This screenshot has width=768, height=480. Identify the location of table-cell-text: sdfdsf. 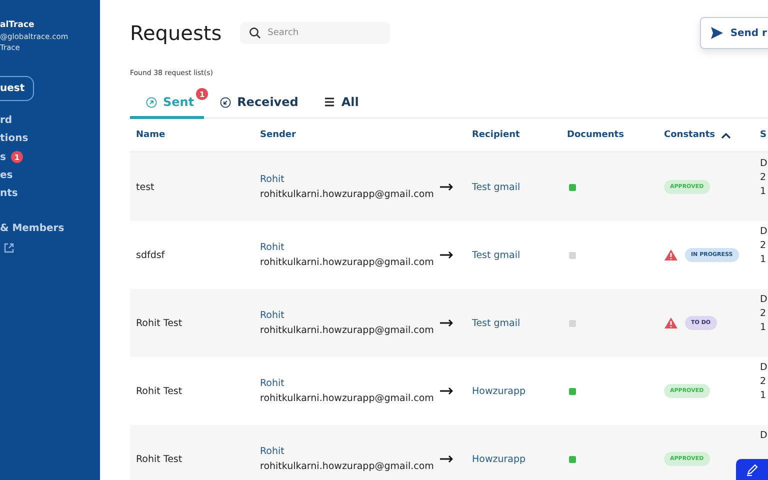
(151, 255).